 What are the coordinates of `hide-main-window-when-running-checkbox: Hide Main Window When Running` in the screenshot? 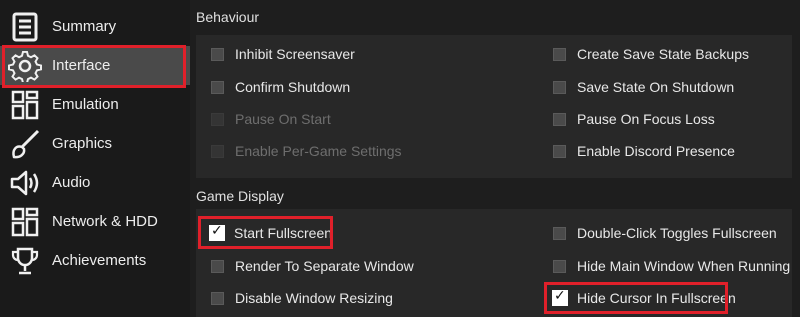 It's located at (671, 266).